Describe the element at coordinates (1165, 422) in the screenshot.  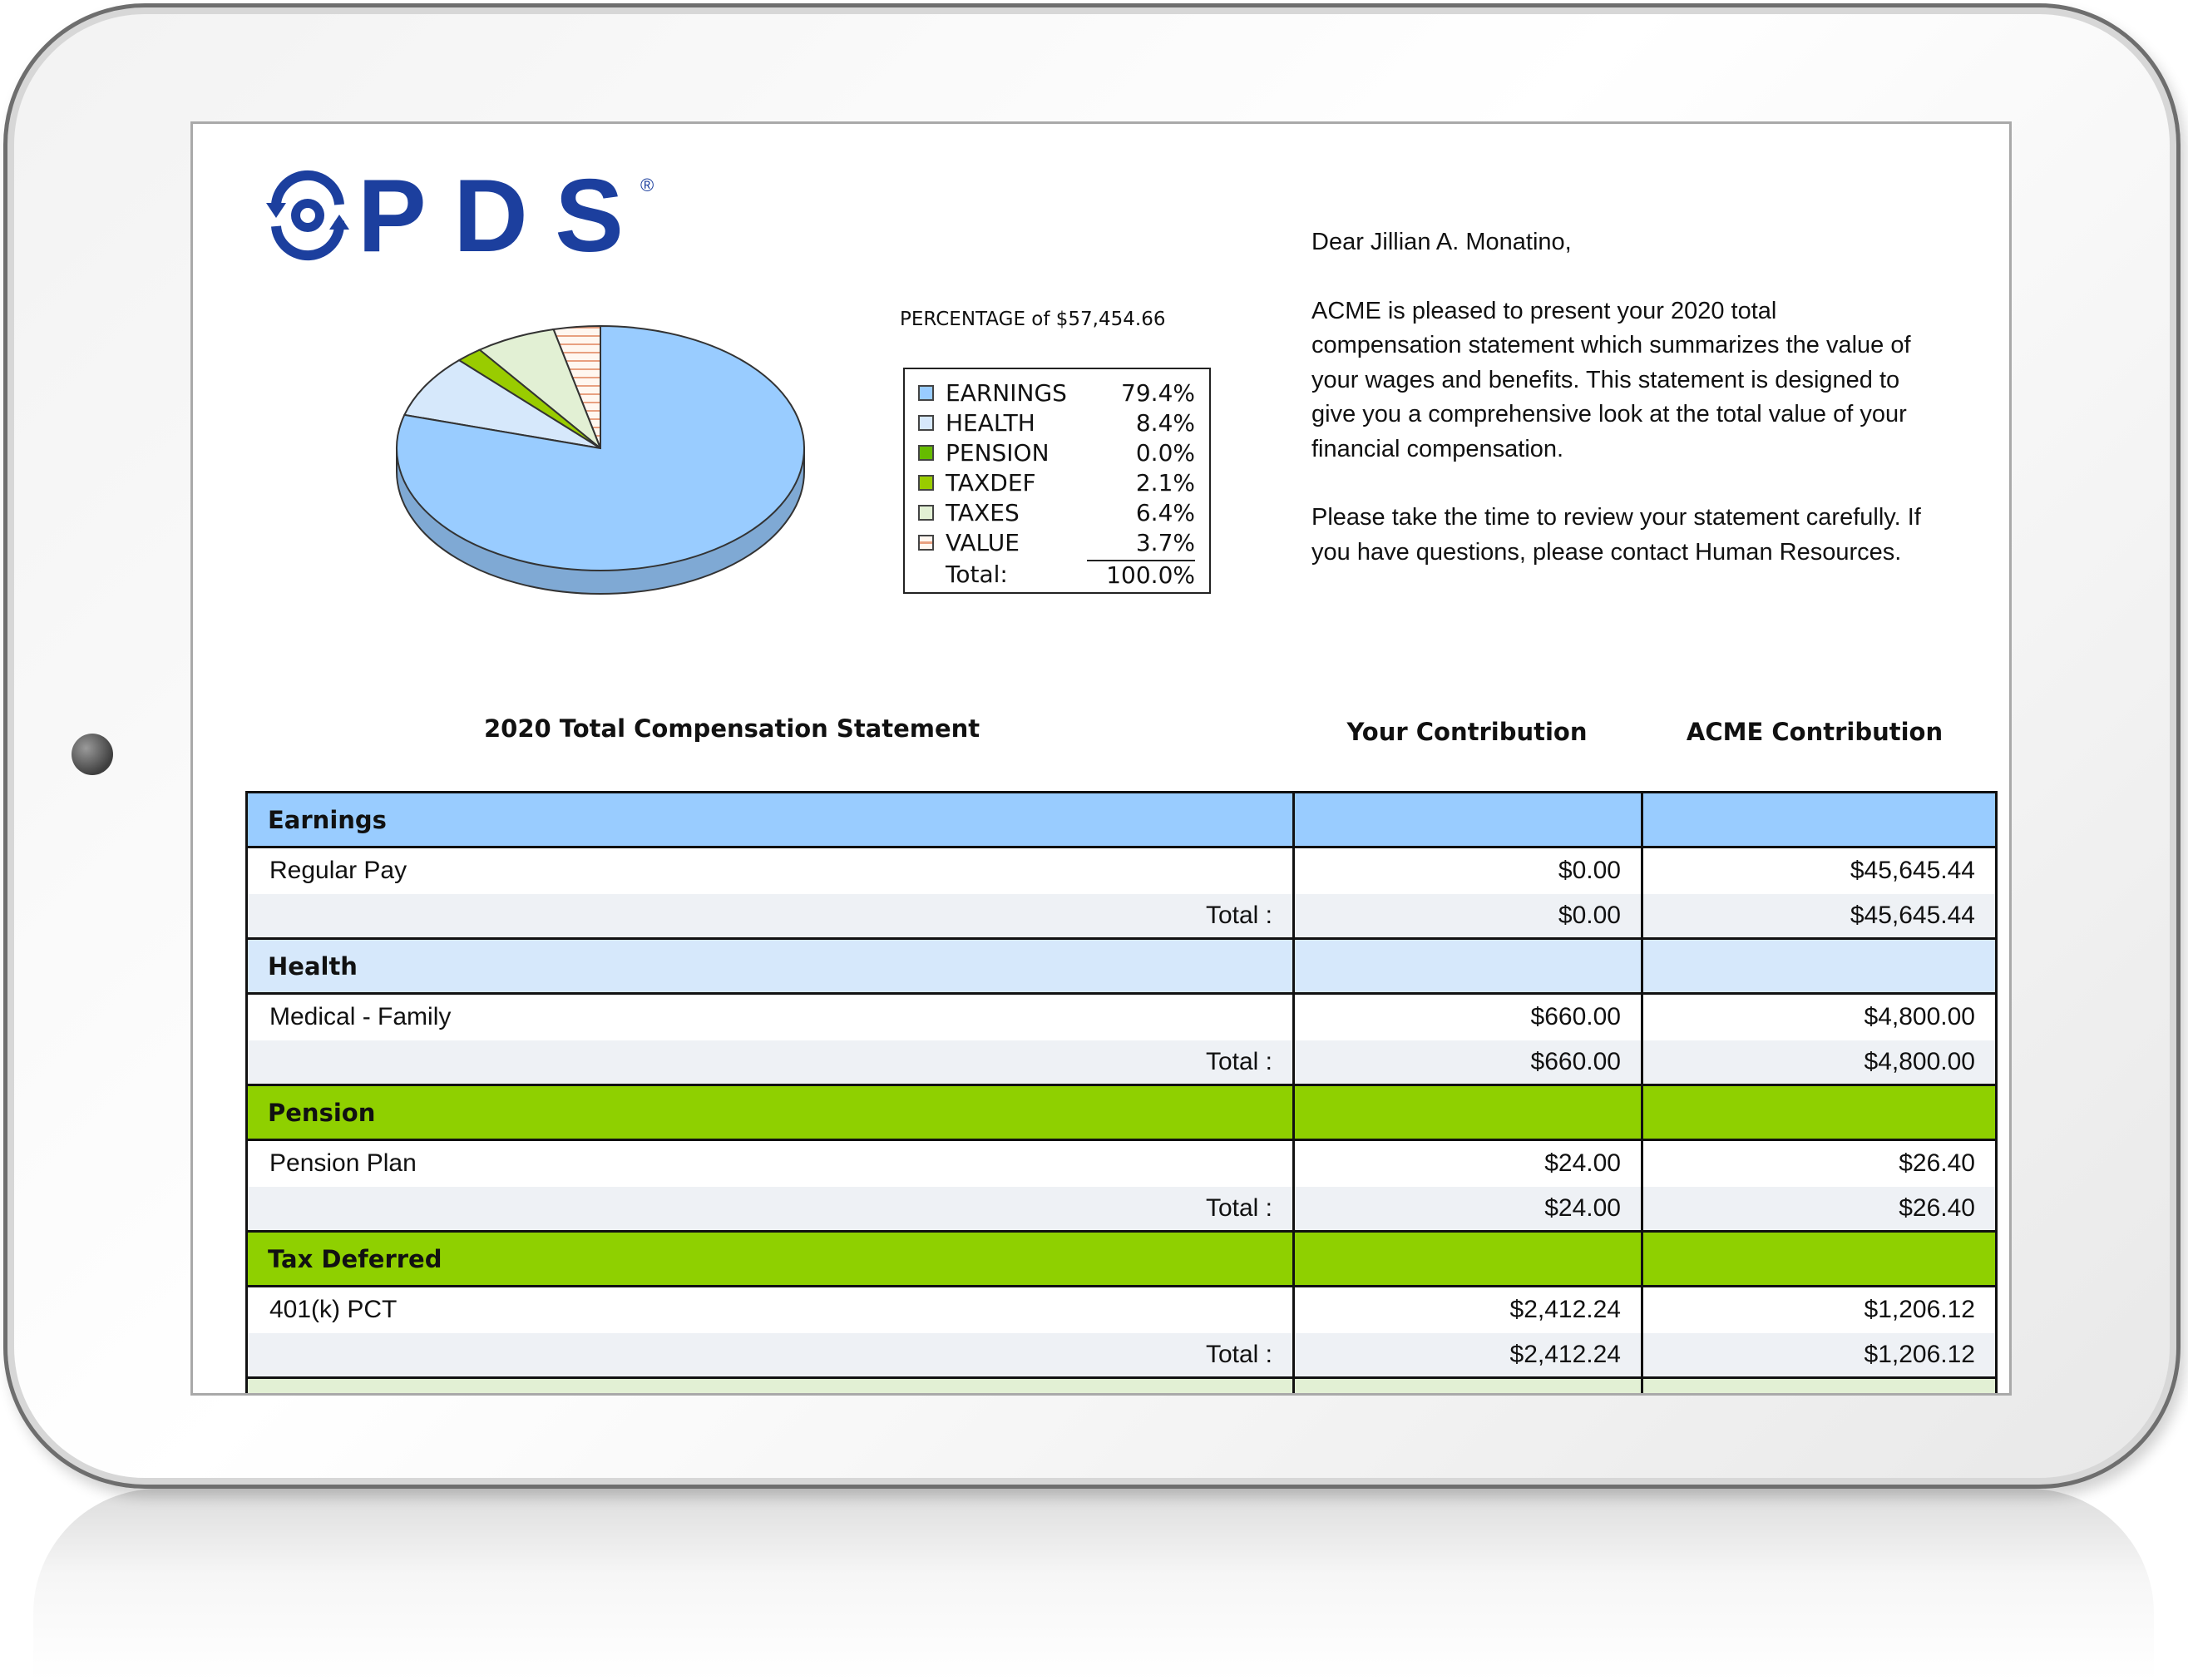
I see `legend-value: 8.4%` at that location.